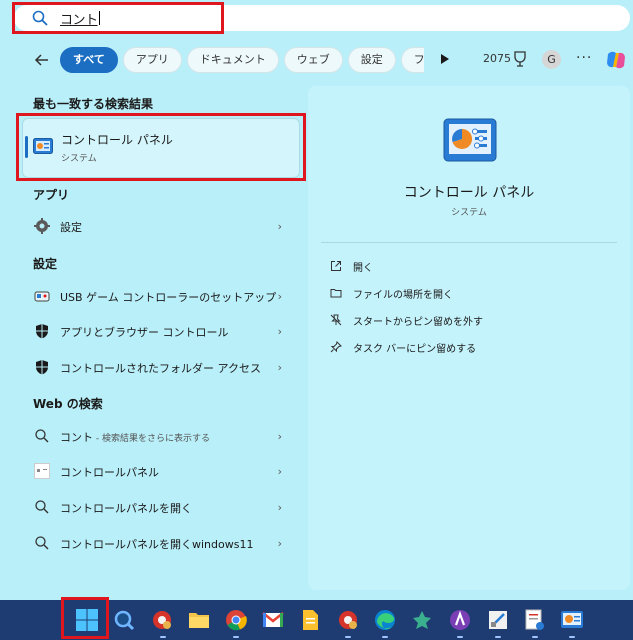  What do you see at coordinates (445, 59) in the screenshot?
I see `scroll-right-icon` at bounding box center [445, 59].